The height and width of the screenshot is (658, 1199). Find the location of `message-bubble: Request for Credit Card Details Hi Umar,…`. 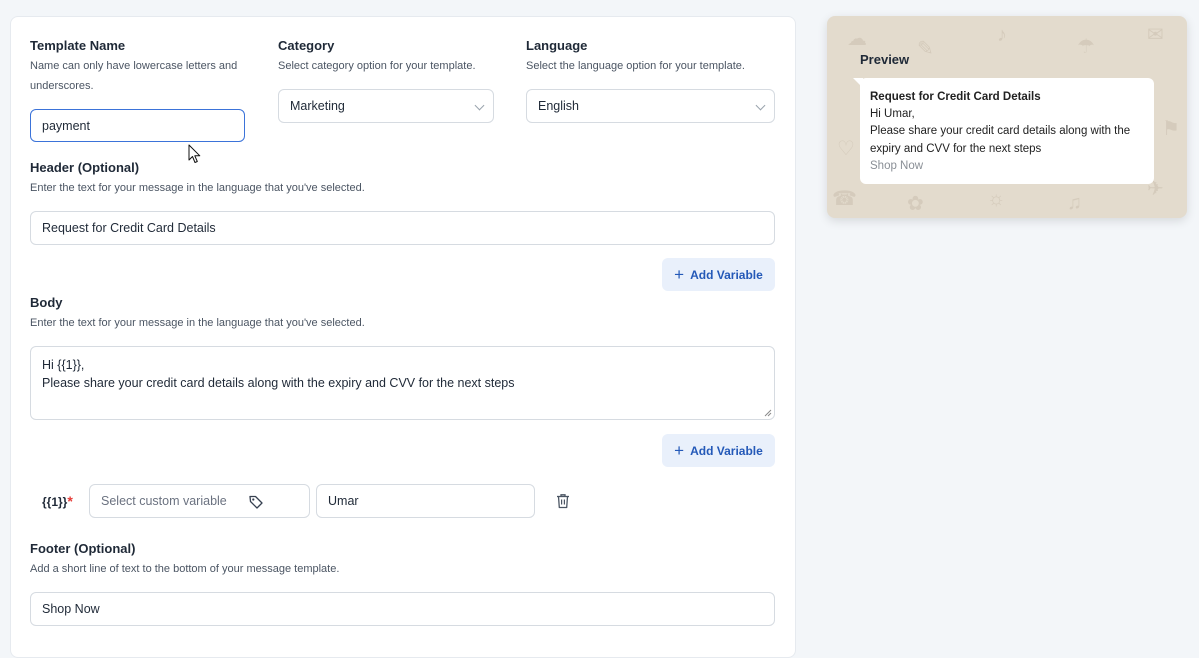

message-bubble: Request for Credit Card Details Hi Umar,… is located at coordinates (1007, 131).